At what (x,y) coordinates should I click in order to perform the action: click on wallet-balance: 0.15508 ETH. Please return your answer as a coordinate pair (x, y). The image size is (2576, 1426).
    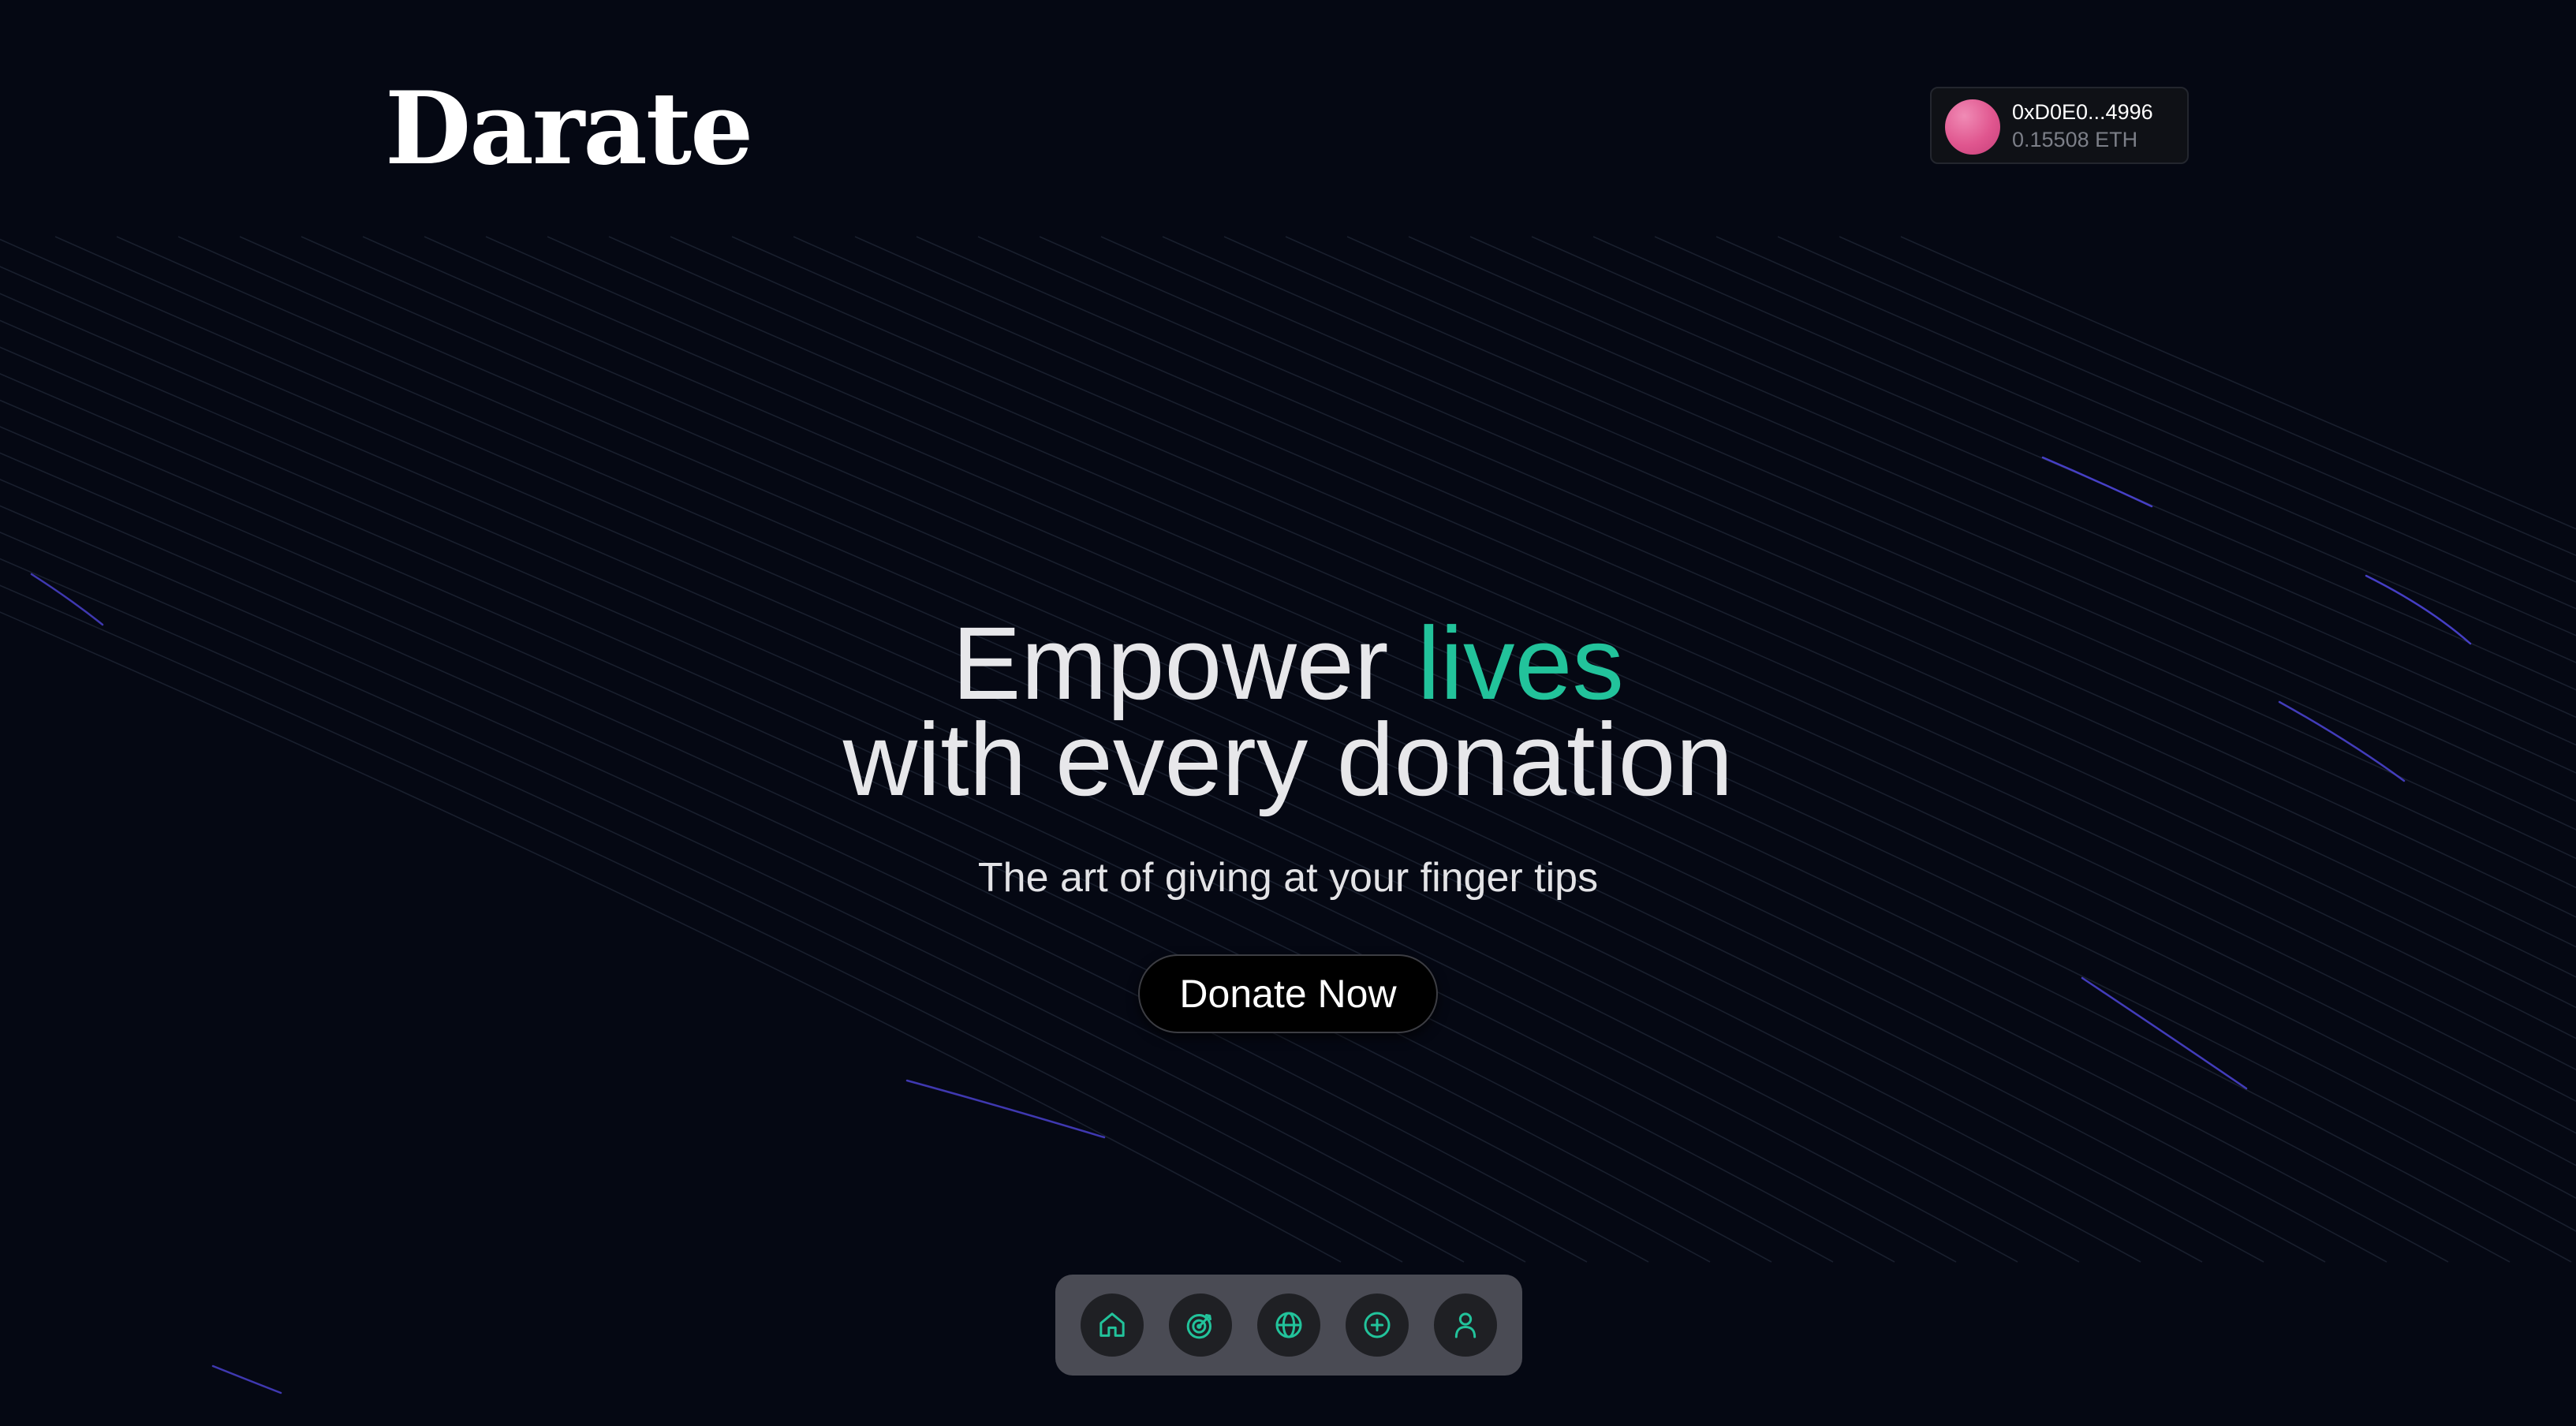
    Looking at the image, I should click on (2075, 139).